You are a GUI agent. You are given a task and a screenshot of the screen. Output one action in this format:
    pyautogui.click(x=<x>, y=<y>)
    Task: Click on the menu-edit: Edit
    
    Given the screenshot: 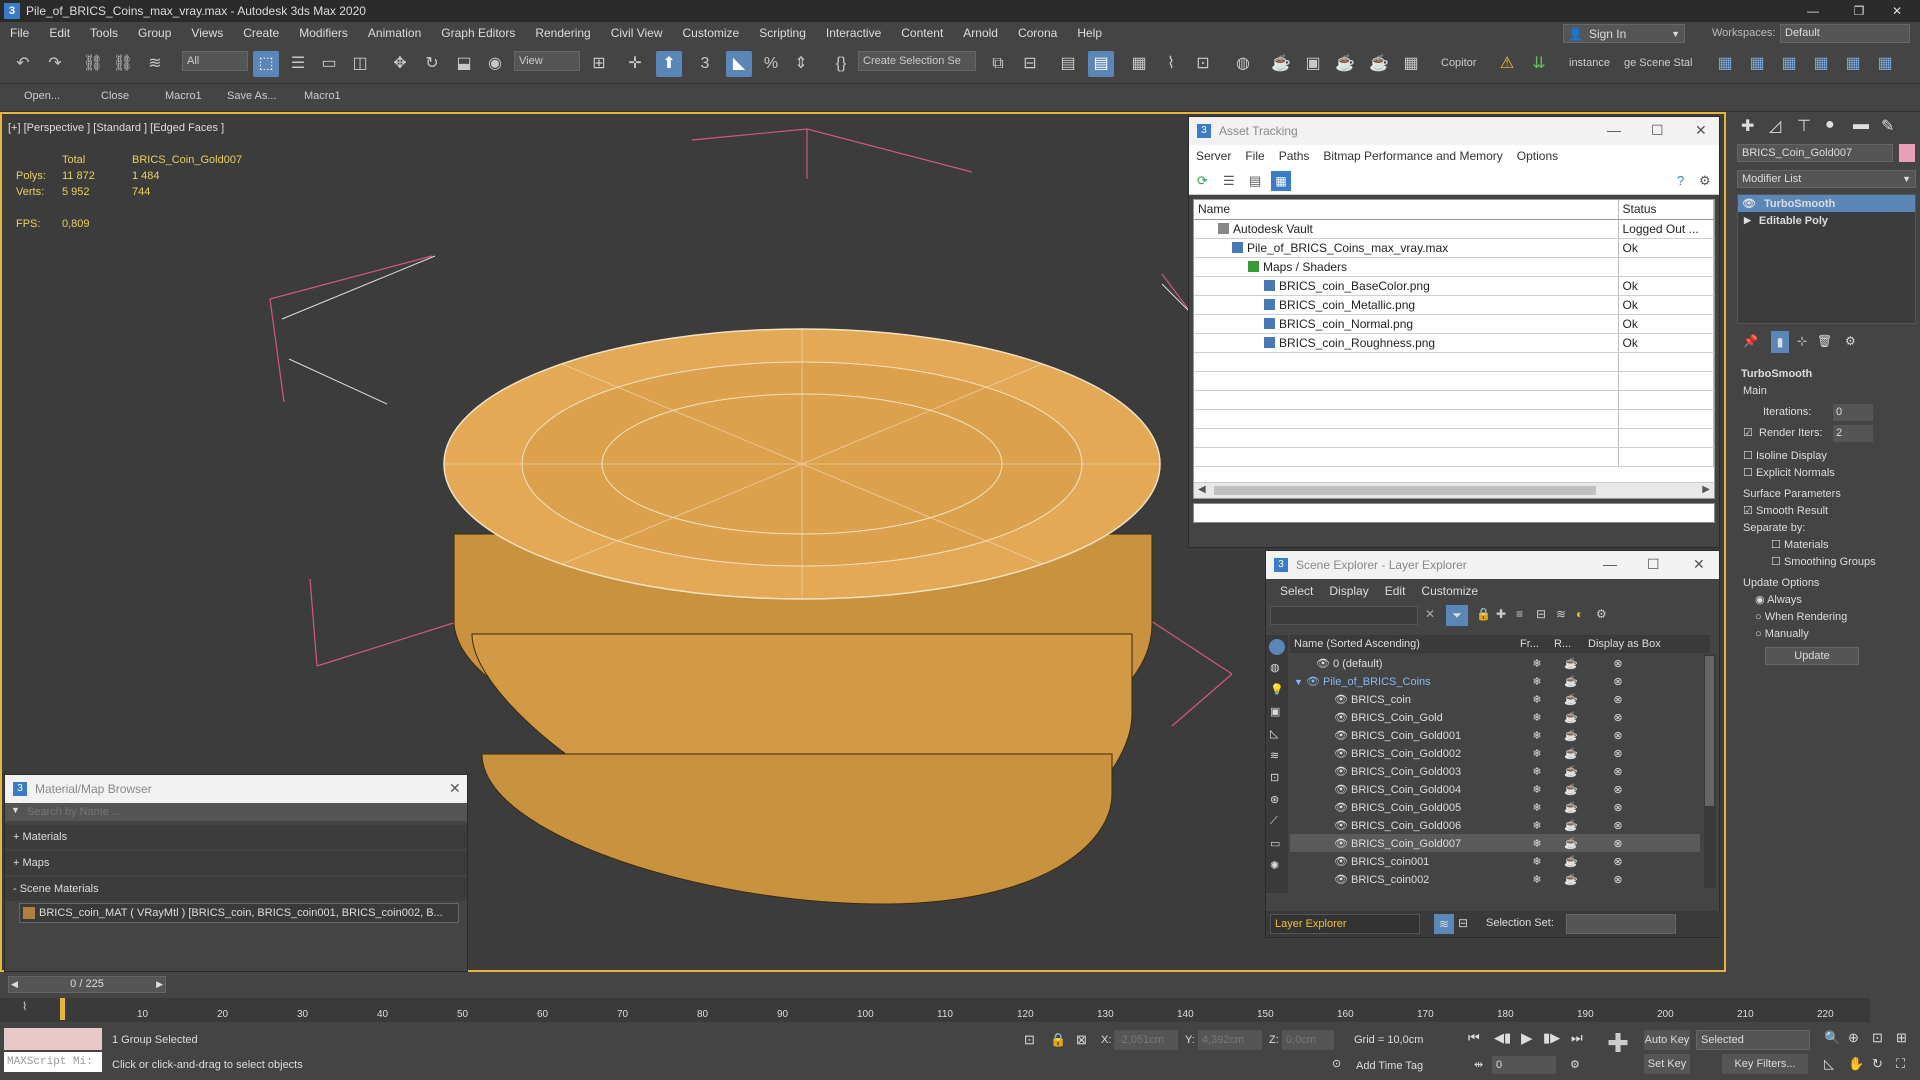 What is the action you would take?
    pyautogui.click(x=1395, y=591)
    